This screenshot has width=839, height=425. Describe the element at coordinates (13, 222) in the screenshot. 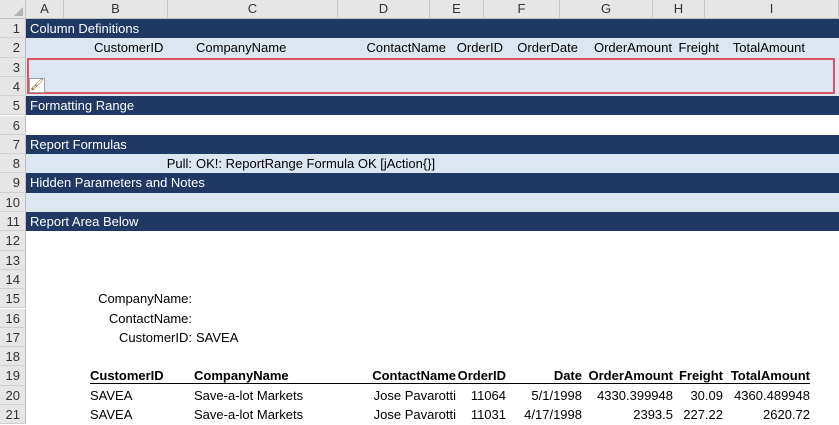

I see `row-number: 11` at that location.